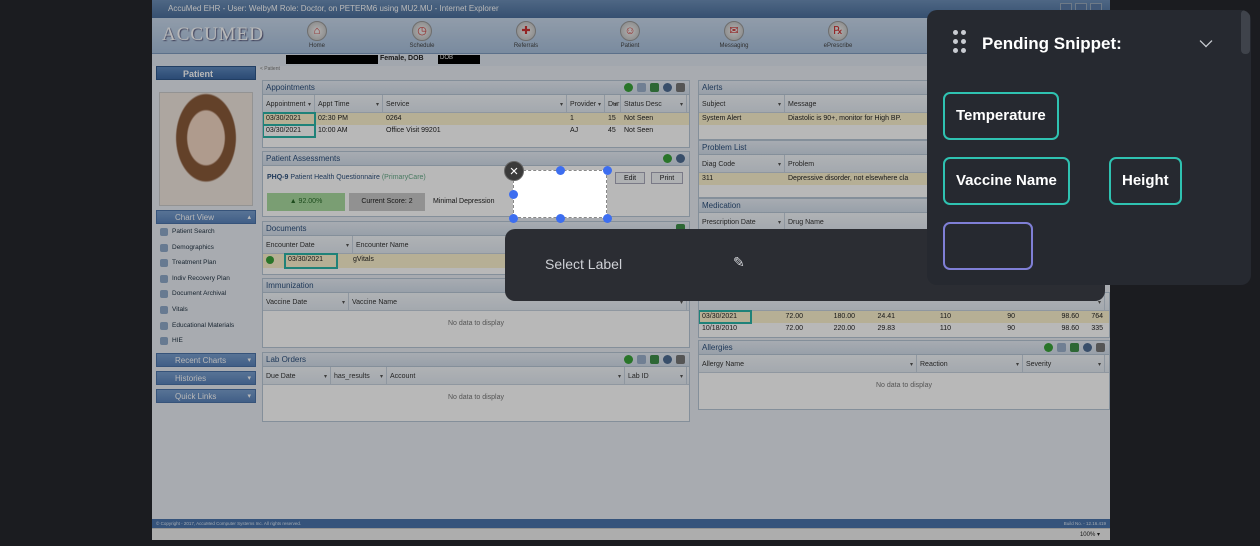  Describe the element at coordinates (739, 262) in the screenshot. I see `pencil-icon: ✎` at that location.